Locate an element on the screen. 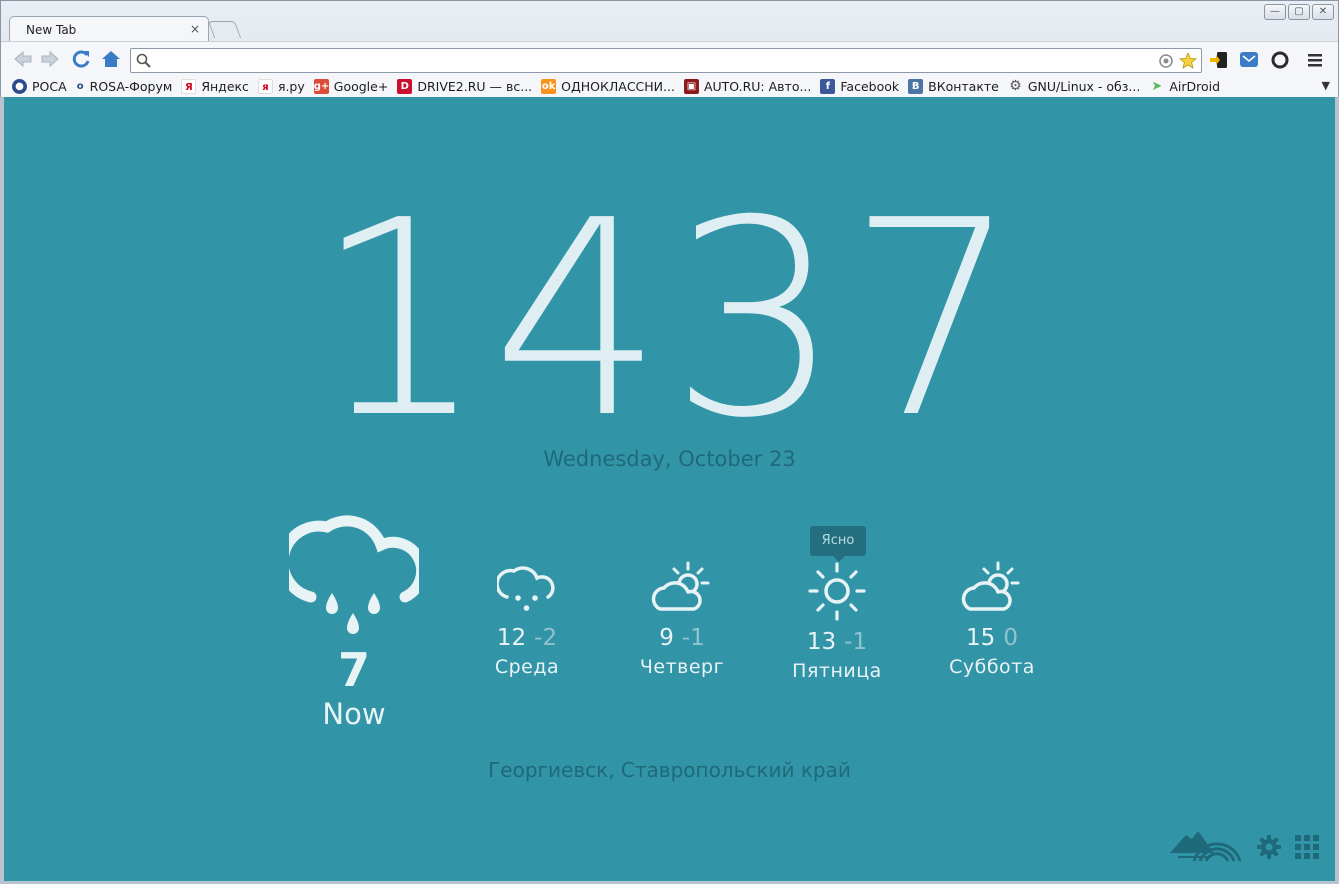 This screenshot has height=884, width=1339. tab-strip: New Tab × — ▢ ✕ is located at coordinates (669, 21).